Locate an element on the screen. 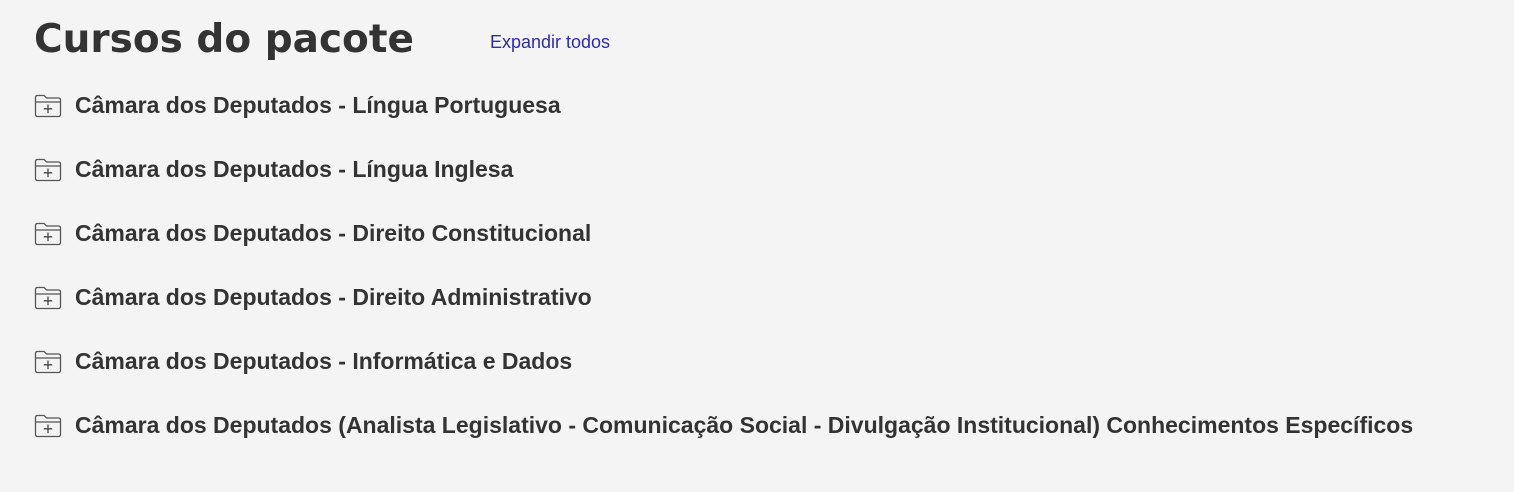 The image size is (1514, 492). page-header: Cursos do pacote Expandir todos is located at coordinates (322, 40).